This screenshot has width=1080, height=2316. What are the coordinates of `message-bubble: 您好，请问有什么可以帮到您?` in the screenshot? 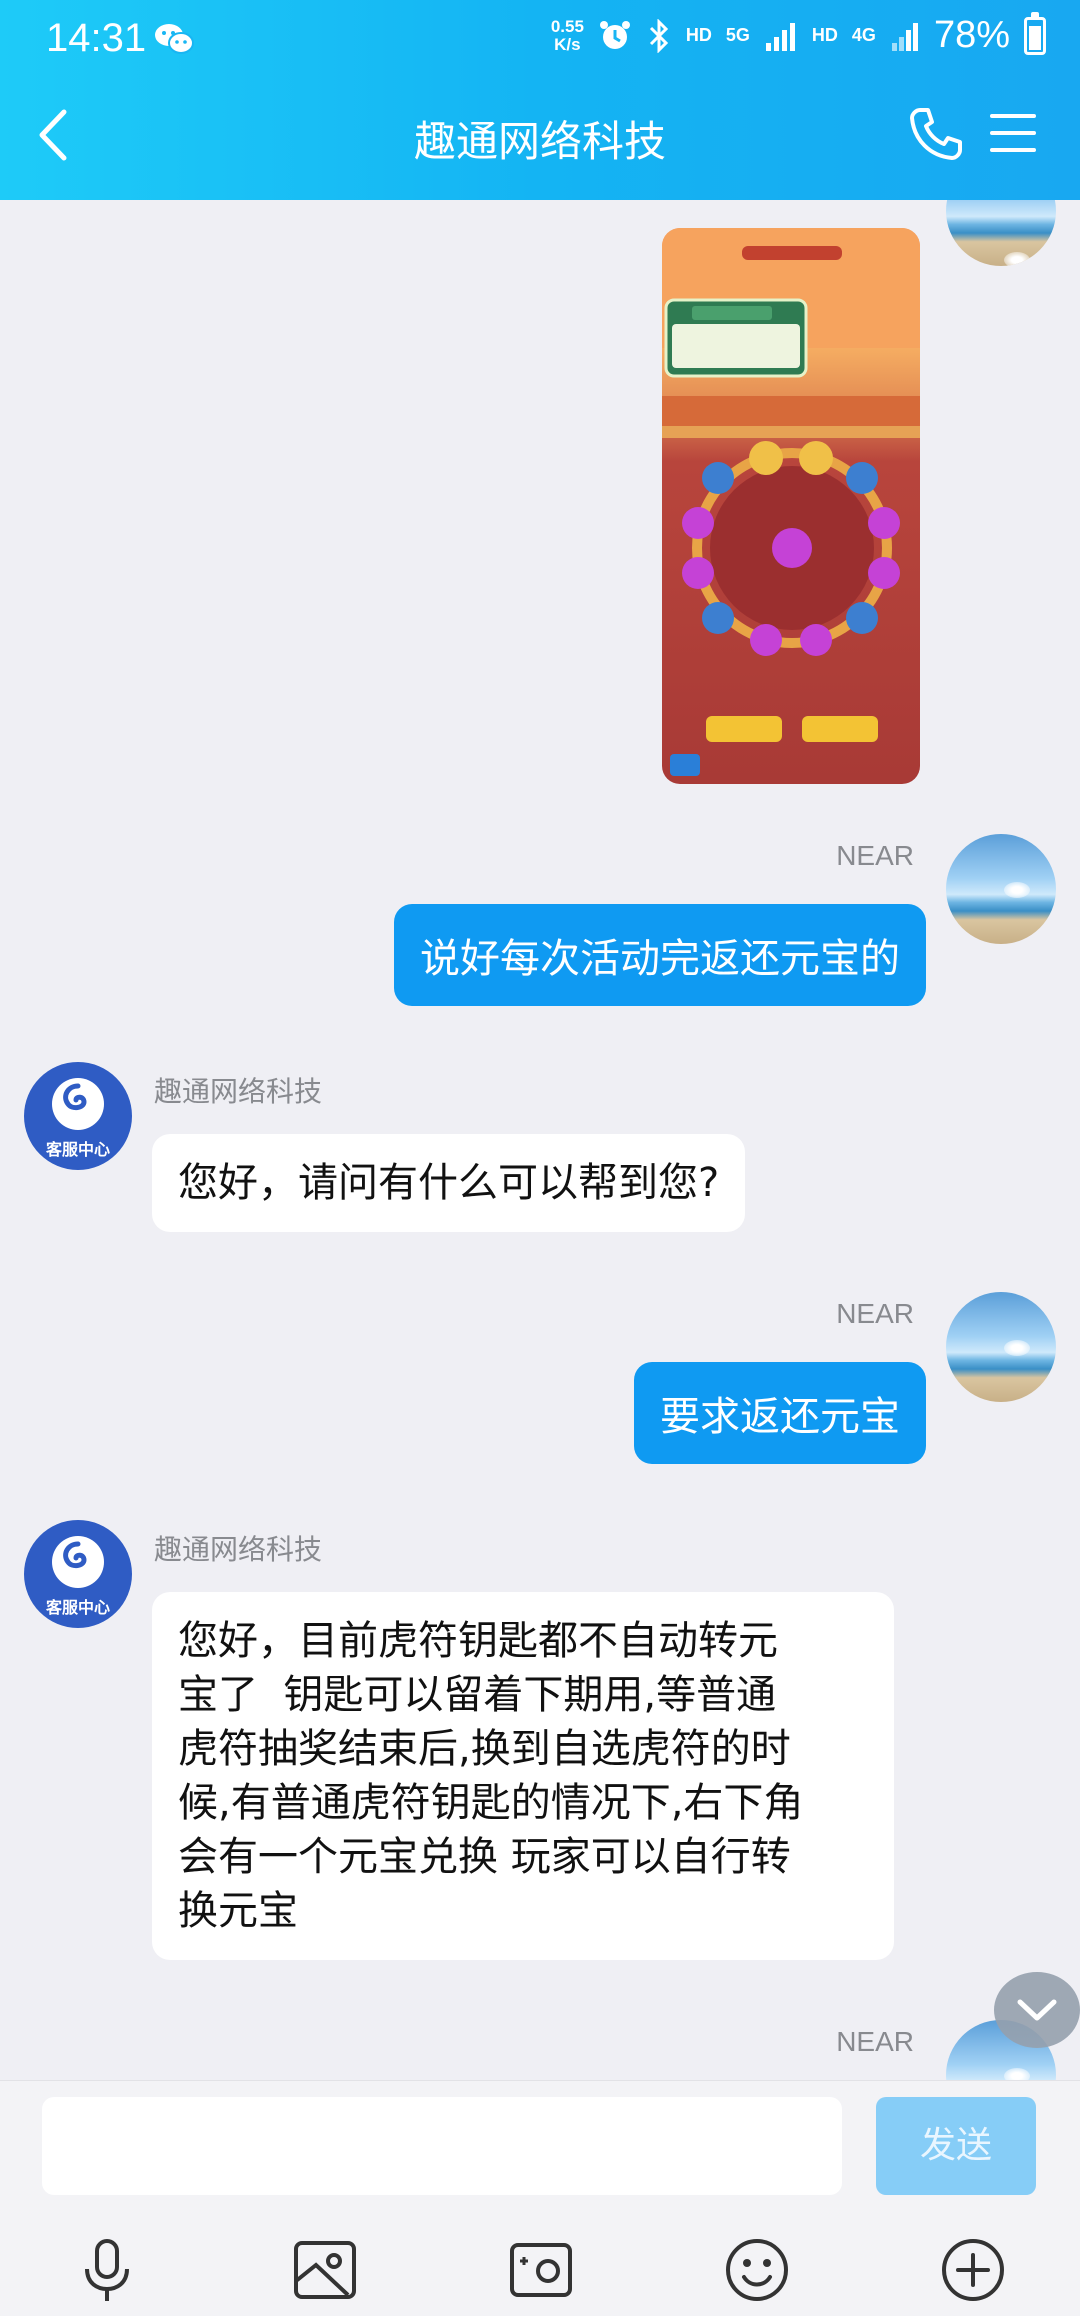 It's located at (449, 1183).